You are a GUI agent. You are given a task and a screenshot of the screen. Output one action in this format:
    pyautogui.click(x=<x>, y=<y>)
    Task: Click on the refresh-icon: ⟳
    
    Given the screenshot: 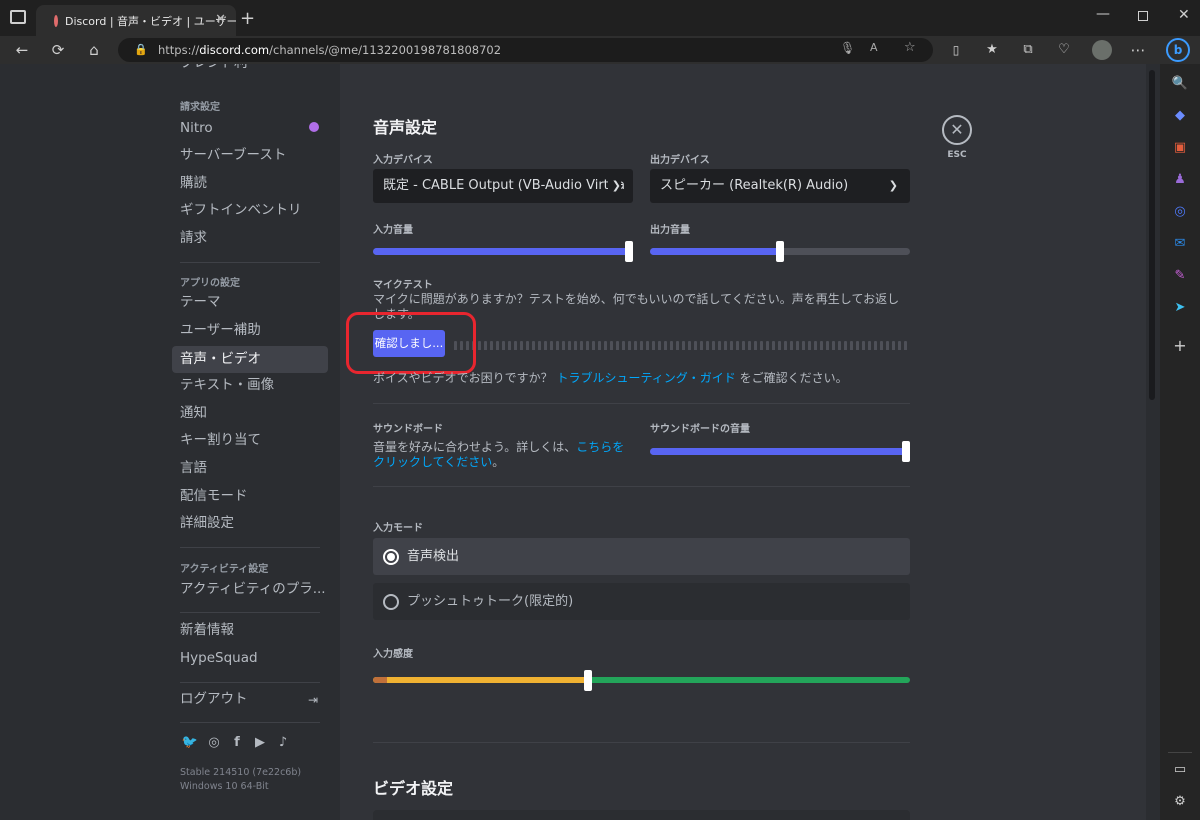 What is the action you would take?
    pyautogui.click(x=58, y=50)
    